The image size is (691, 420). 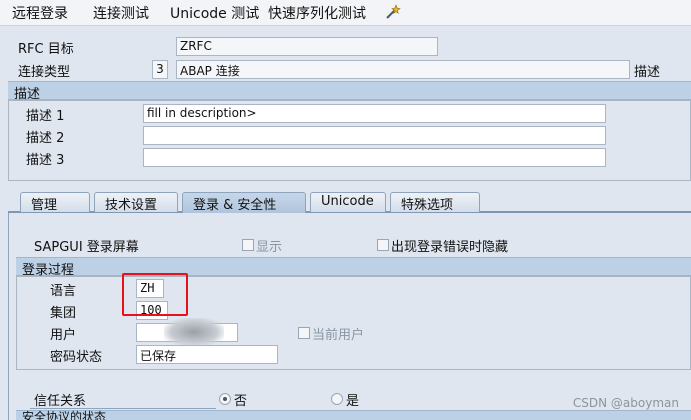 I want to click on password-status-field: 已保存, so click(x=207, y=354).